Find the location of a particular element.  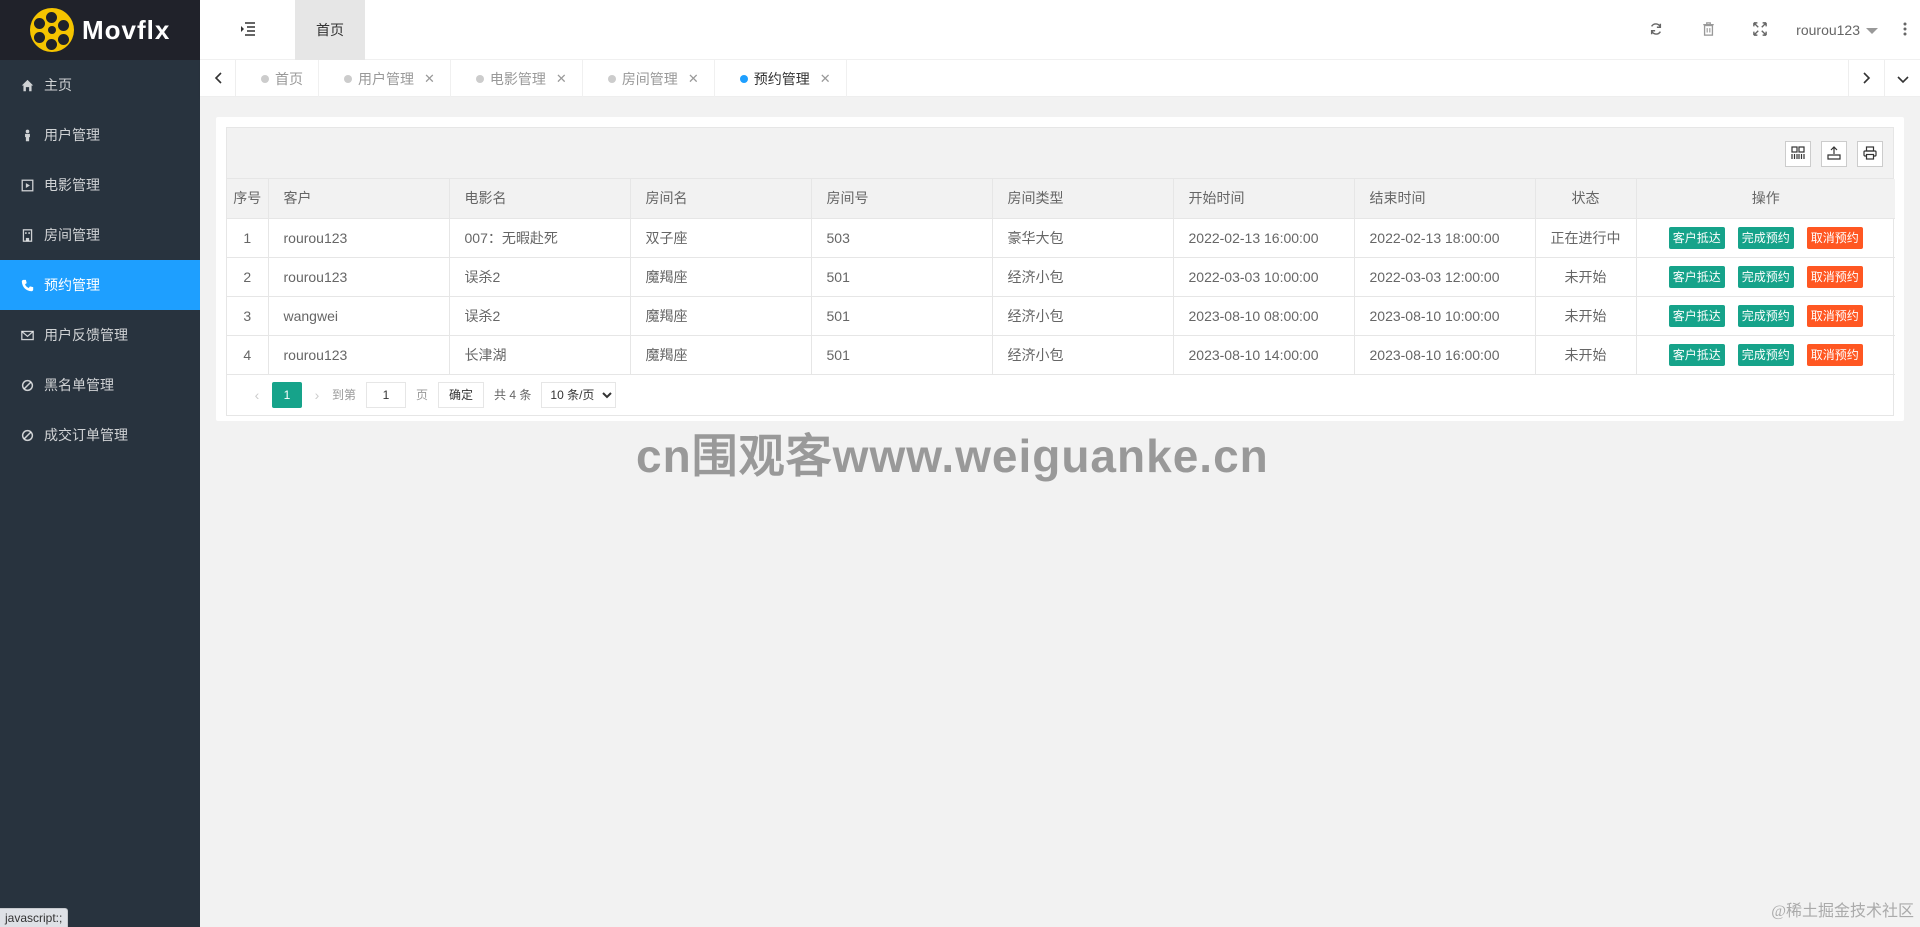

tab-label: 预约管理 is located at coordinates (781, 78).